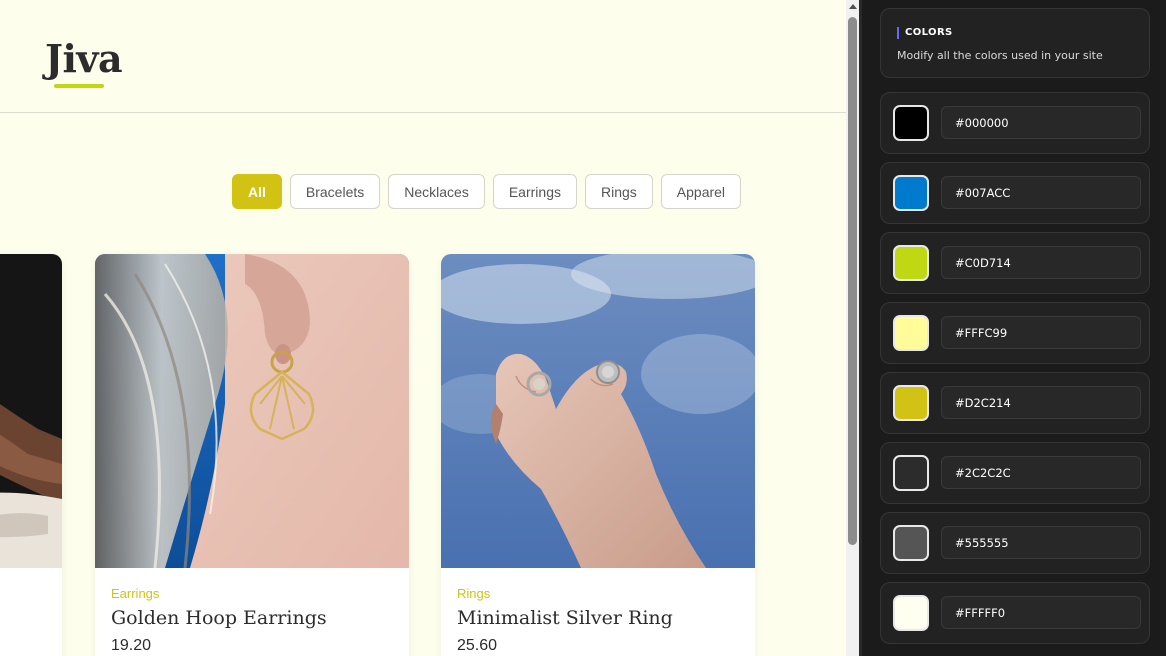  I want to click on hex-color-input: #555555, so click(1041, 542).